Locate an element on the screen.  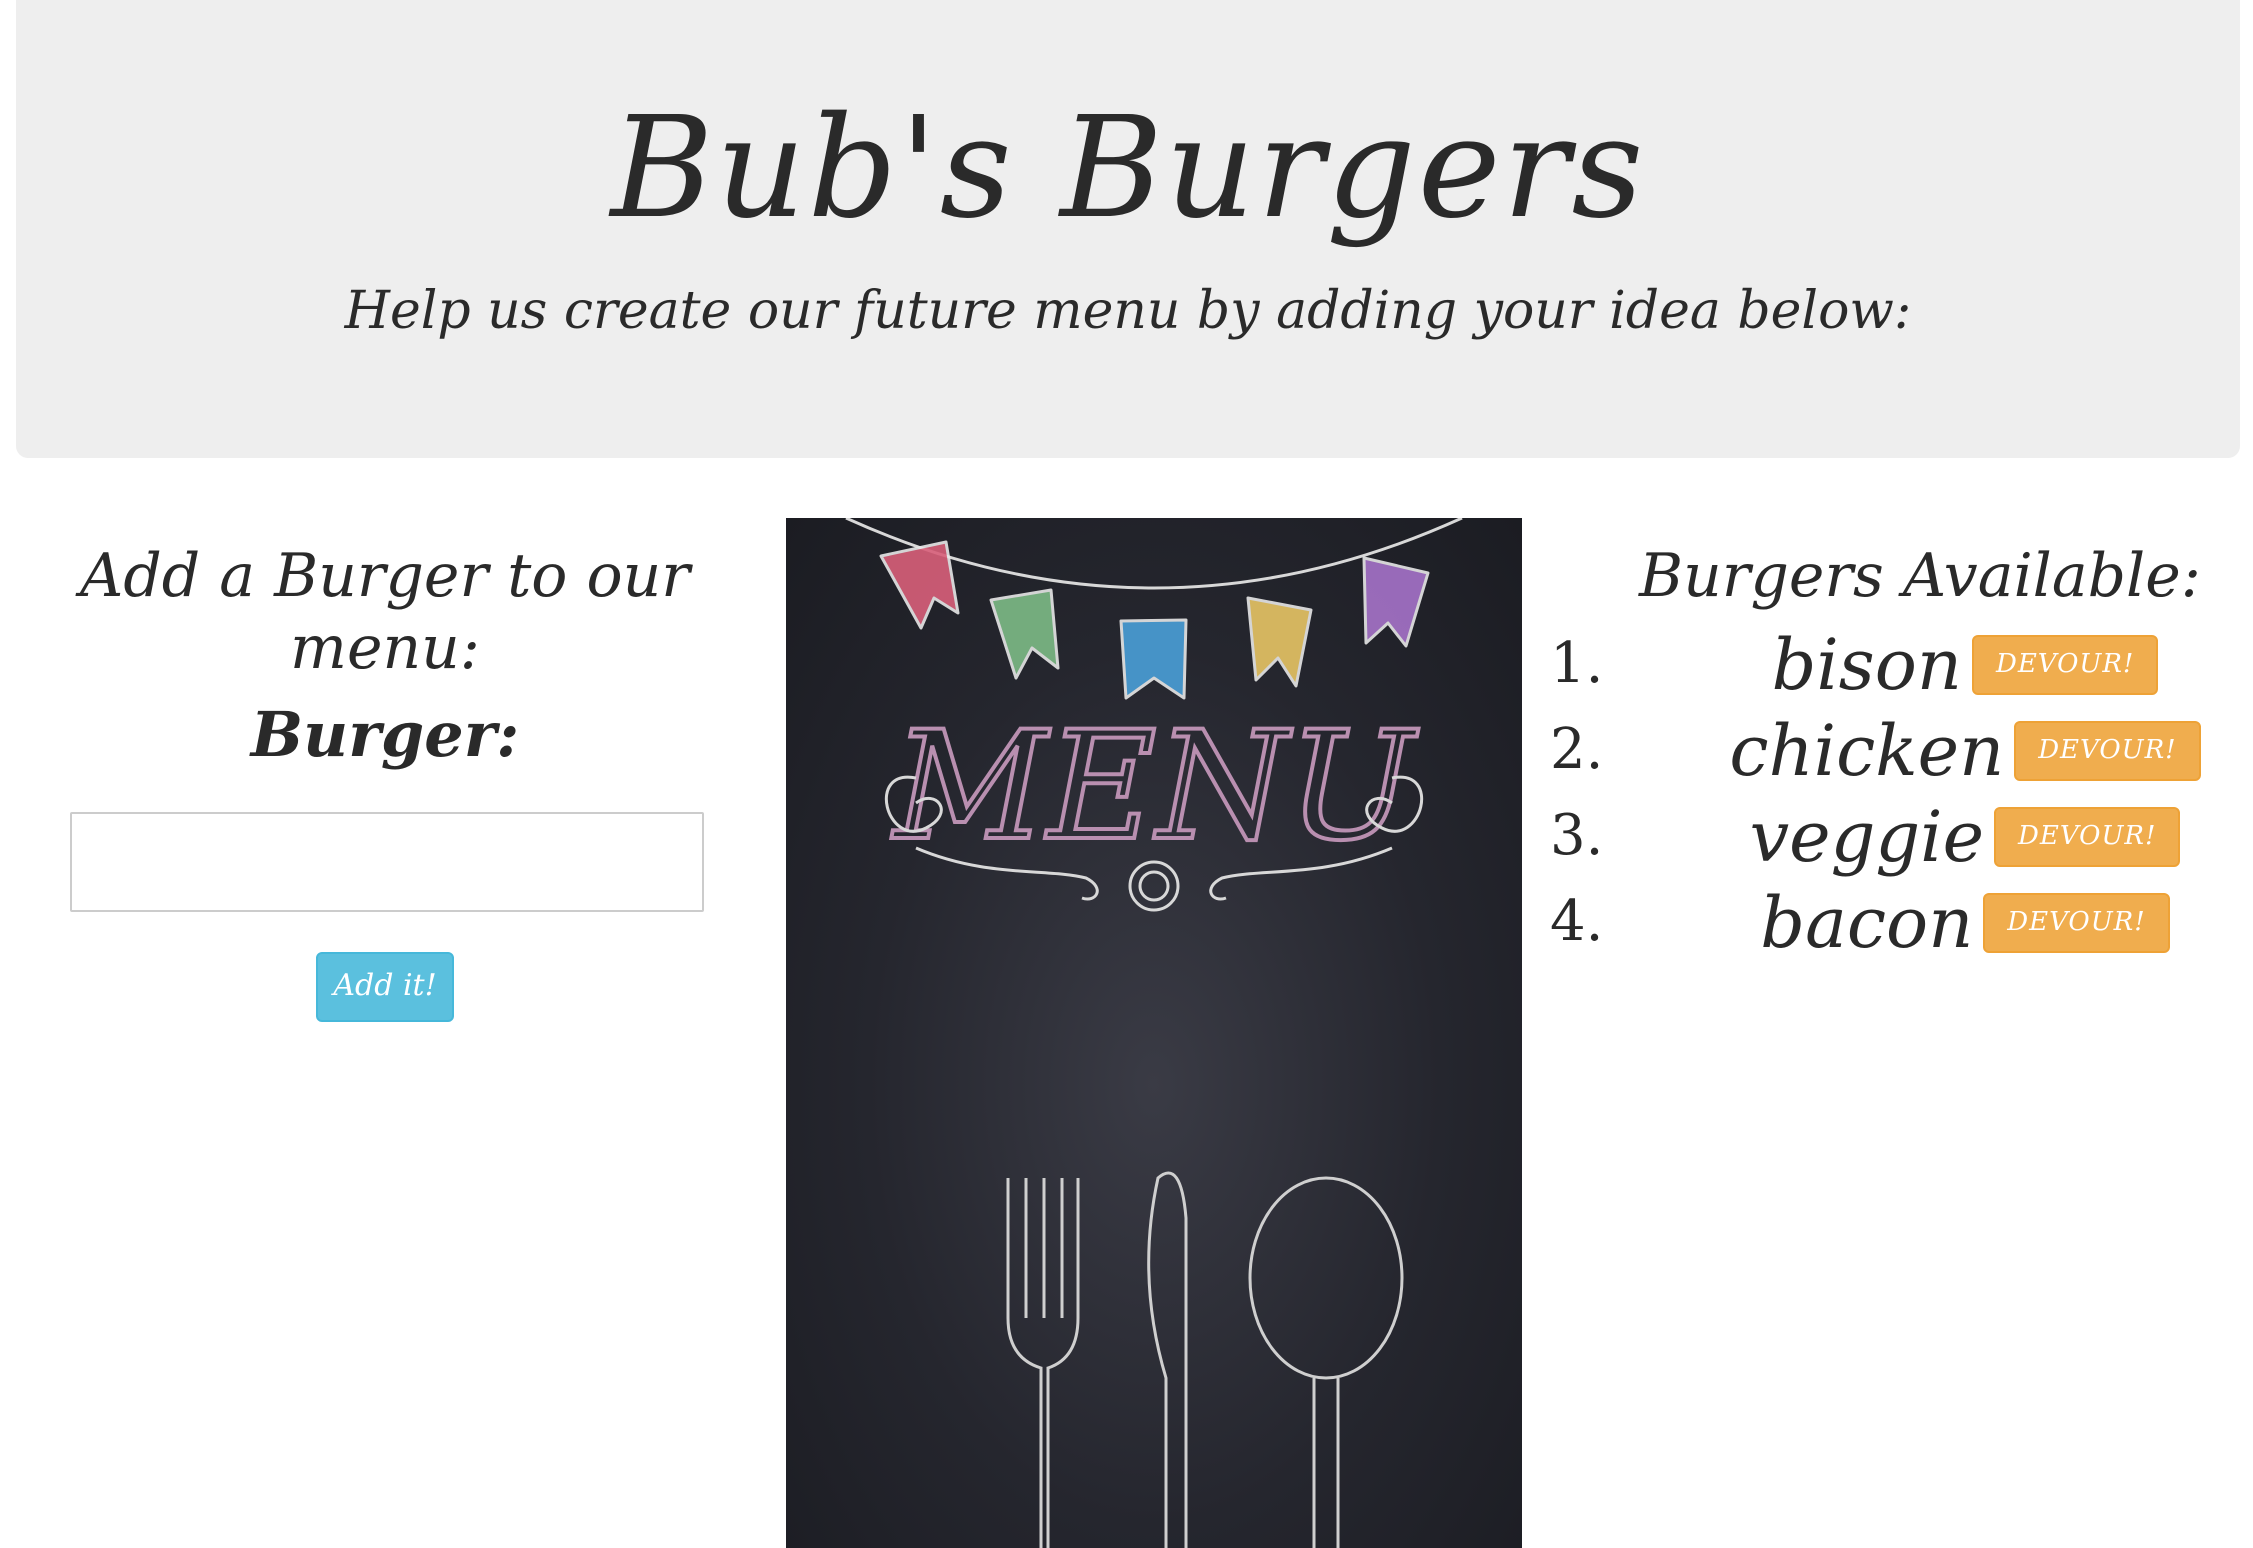
burger-name: bacon is located at coordinates (1867, 923).